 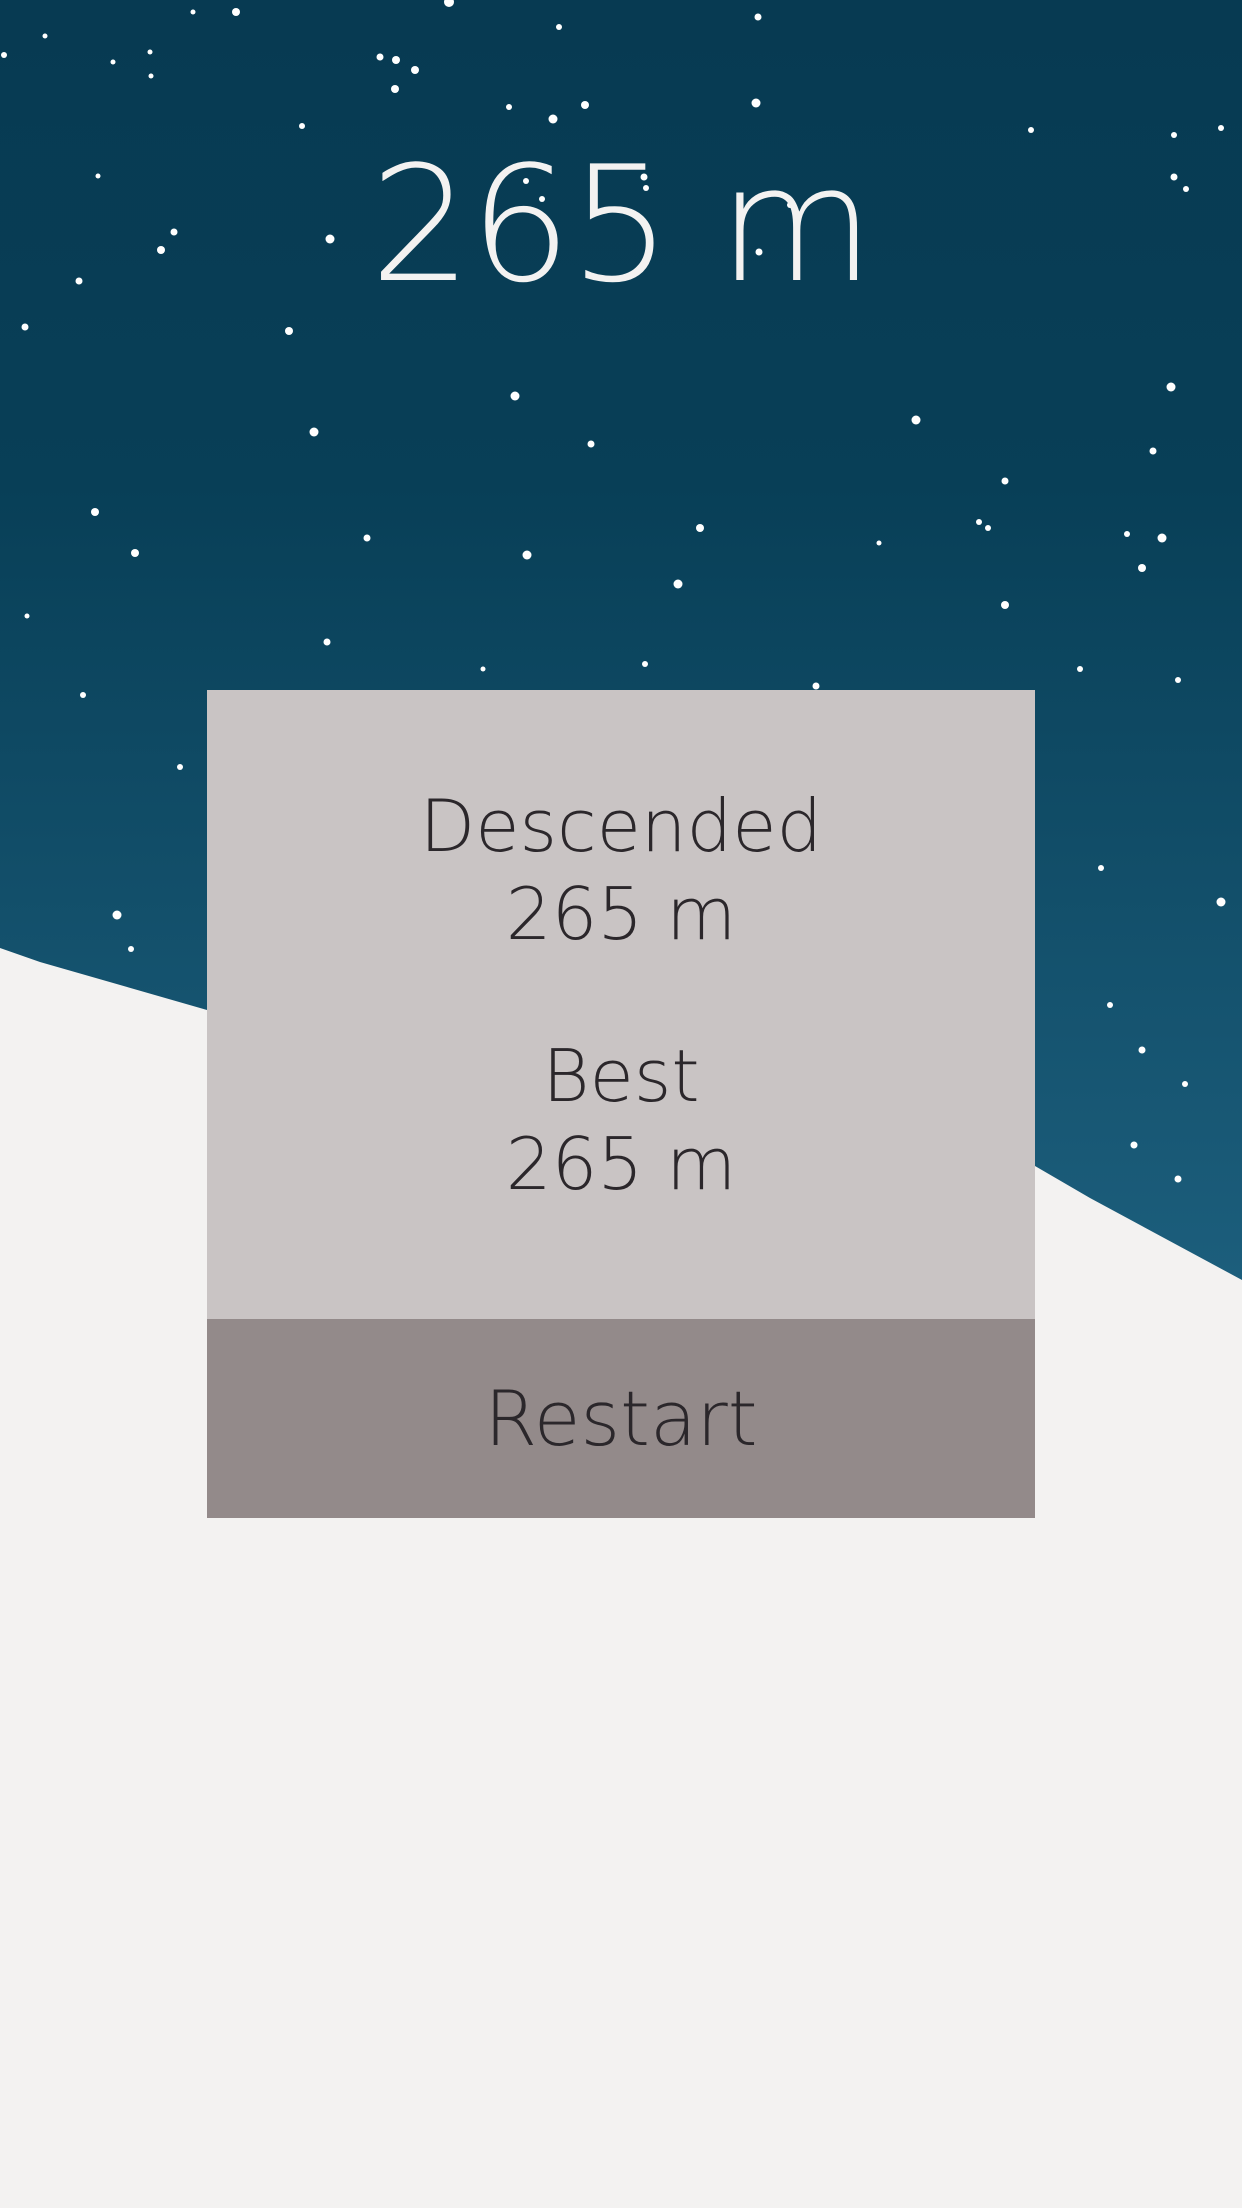 What do you see at coordinates (621, 914) in the screenshot?
I see `descended-value: 265 m` at bounding box center [621, 914].